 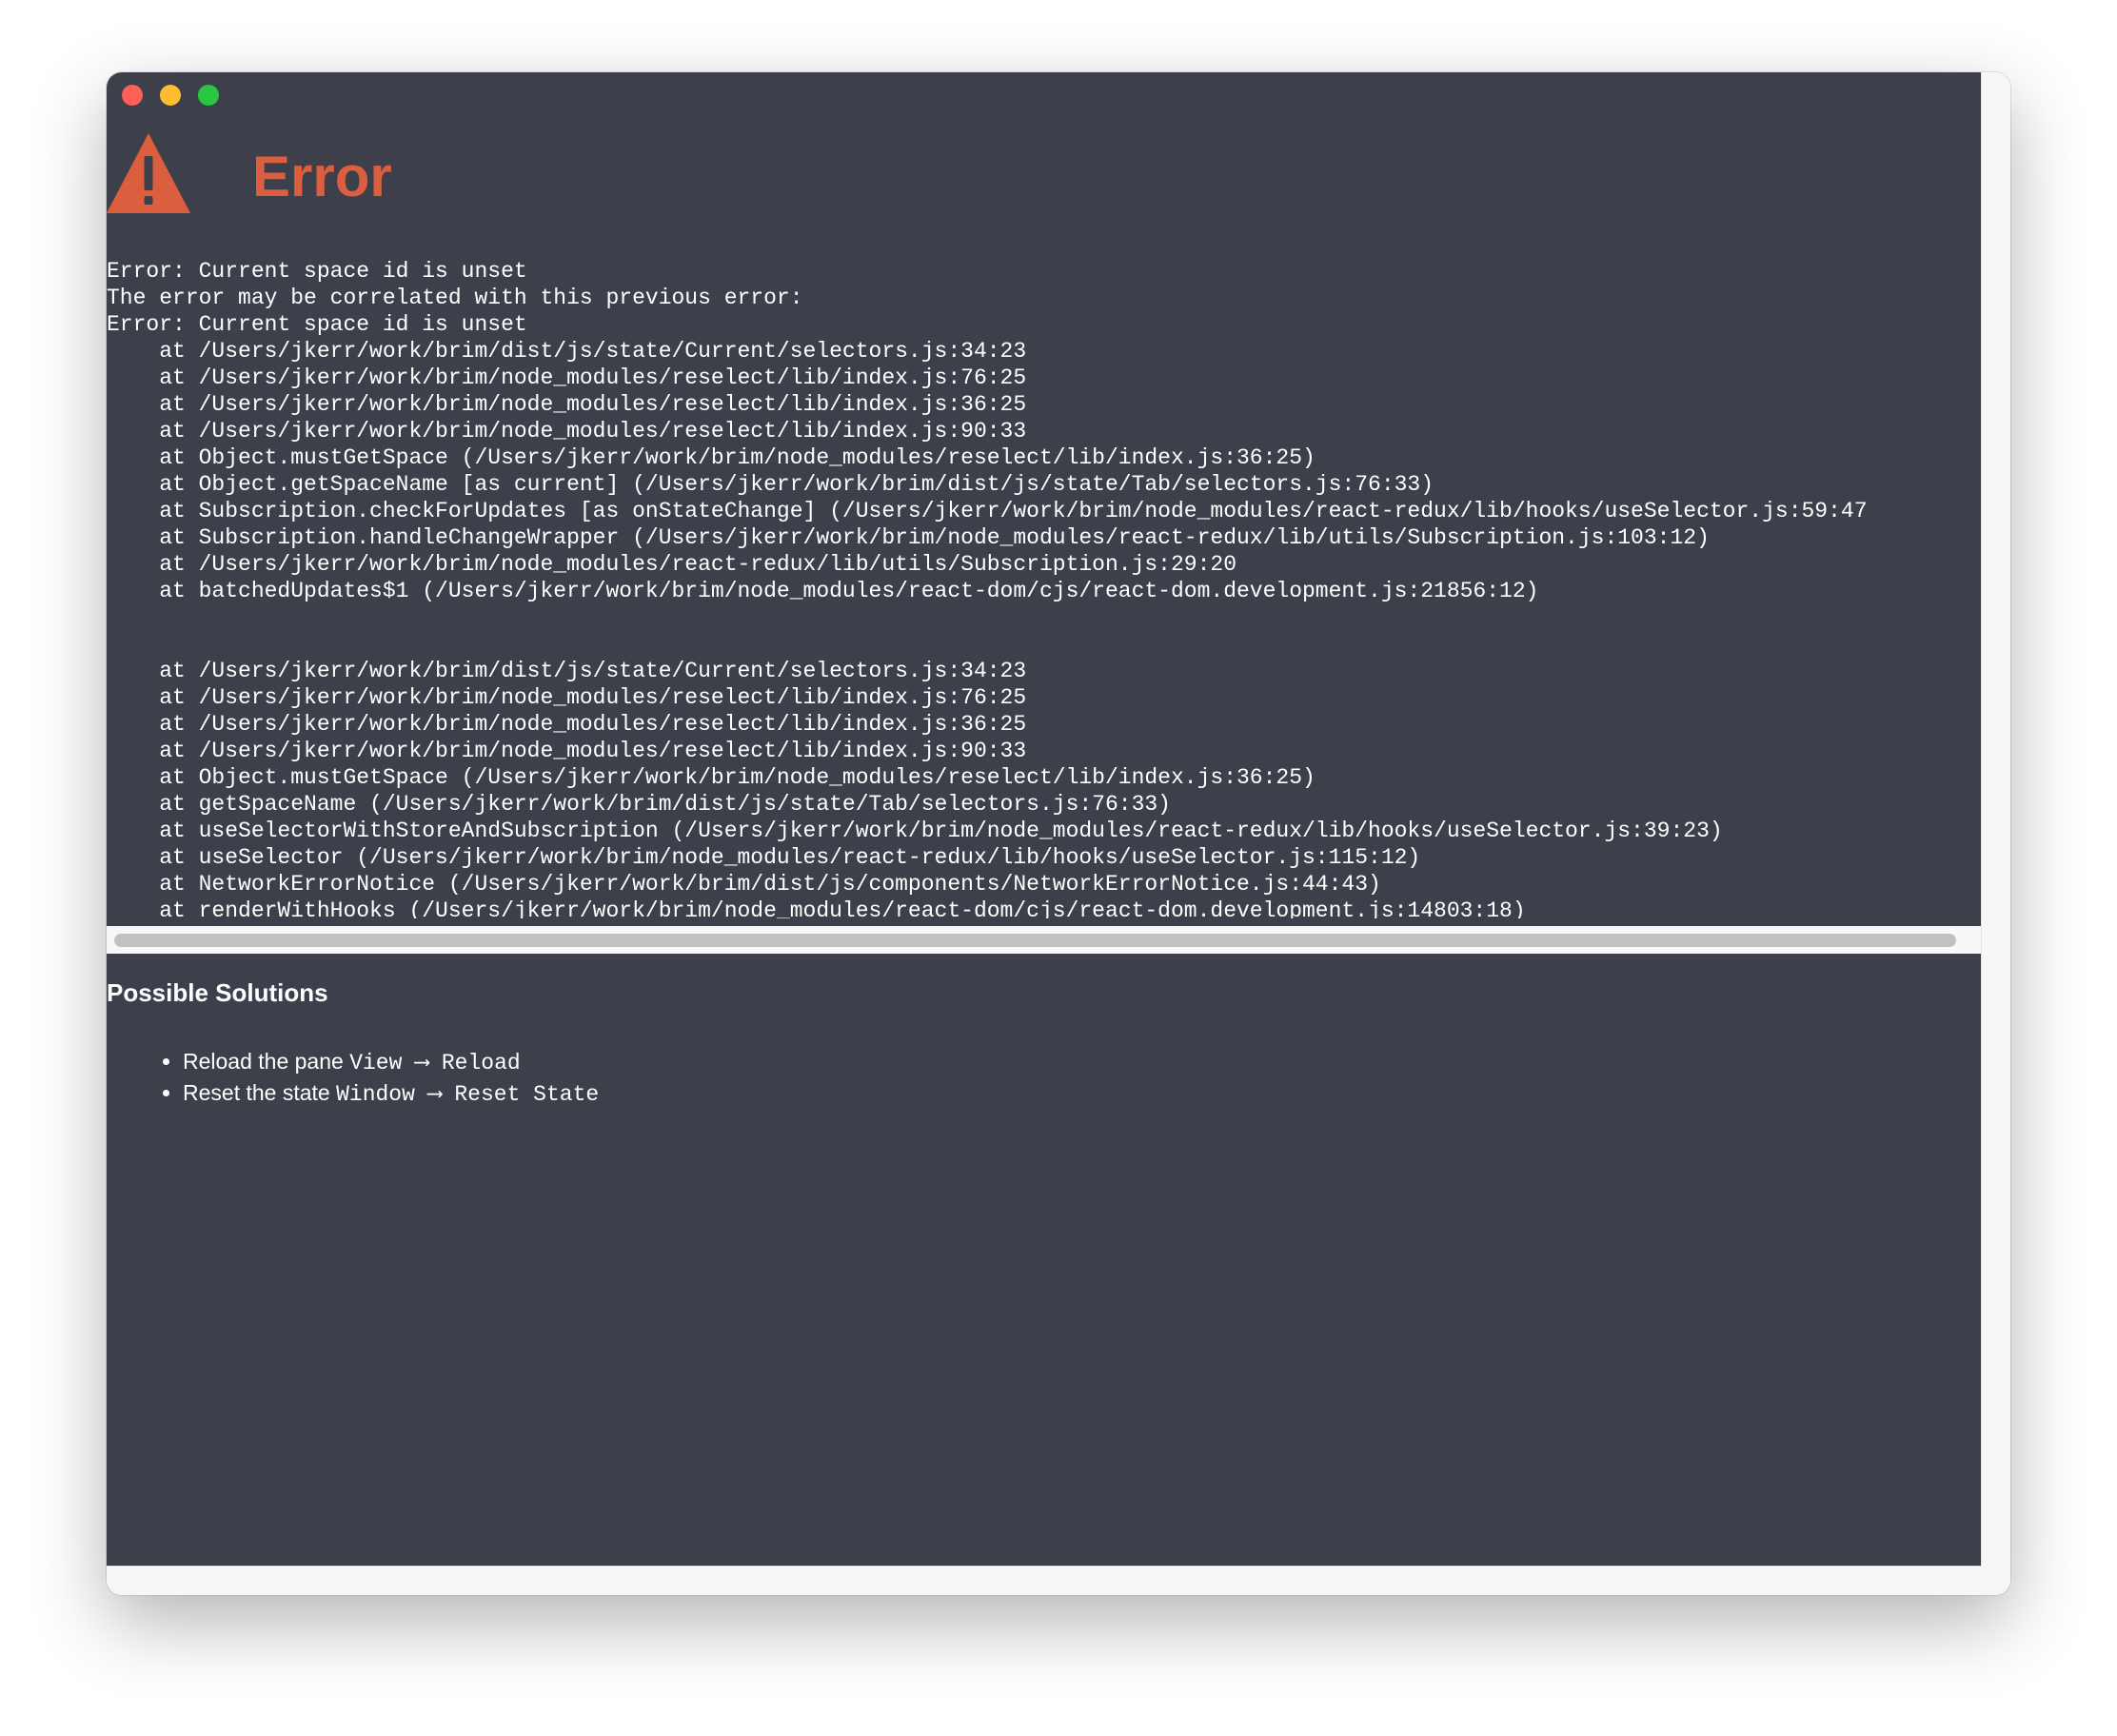 What do you see at coordinates (171, 95) in the screenshot?
I see `window-minimize-button` at bounding box center [171, 95].